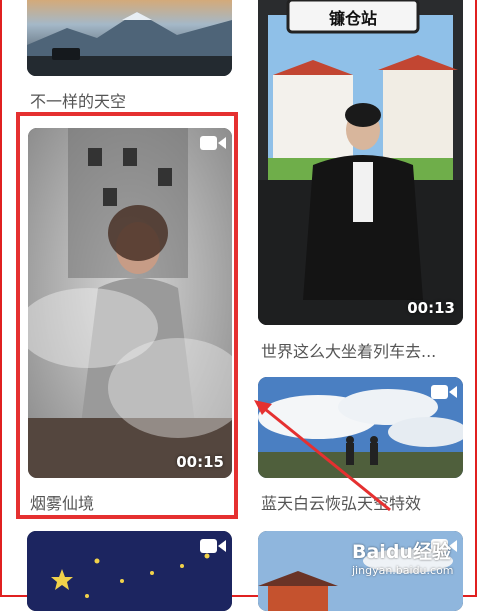  I want to click on video-card-stars, so click(129, 571).